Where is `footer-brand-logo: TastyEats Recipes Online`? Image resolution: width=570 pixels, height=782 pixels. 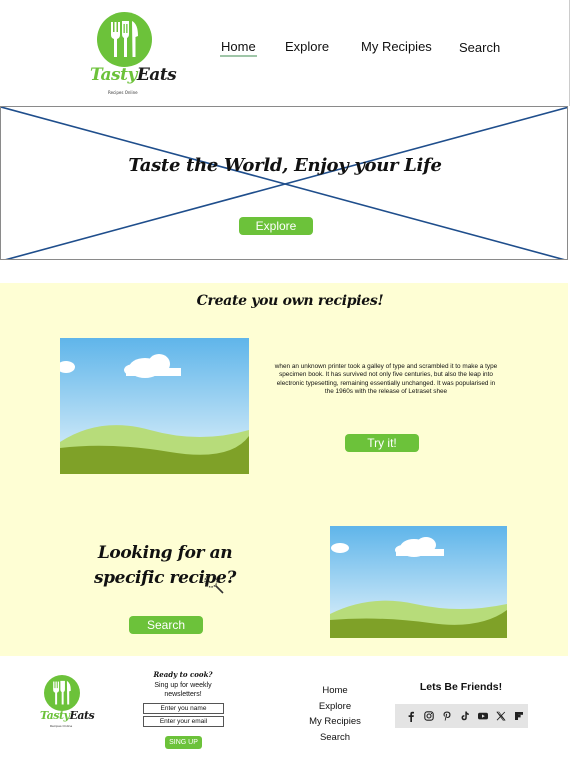
footer-brand-logo: TastyEats Recipes Online is located at coordinates (66, 703).